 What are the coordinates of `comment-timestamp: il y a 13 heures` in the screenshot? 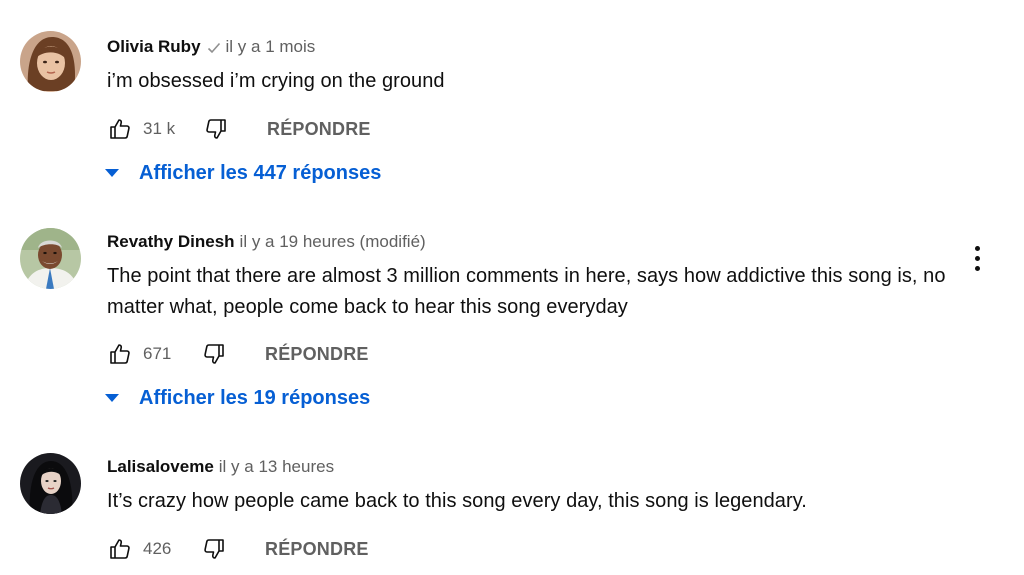 It's located at (276, 466).